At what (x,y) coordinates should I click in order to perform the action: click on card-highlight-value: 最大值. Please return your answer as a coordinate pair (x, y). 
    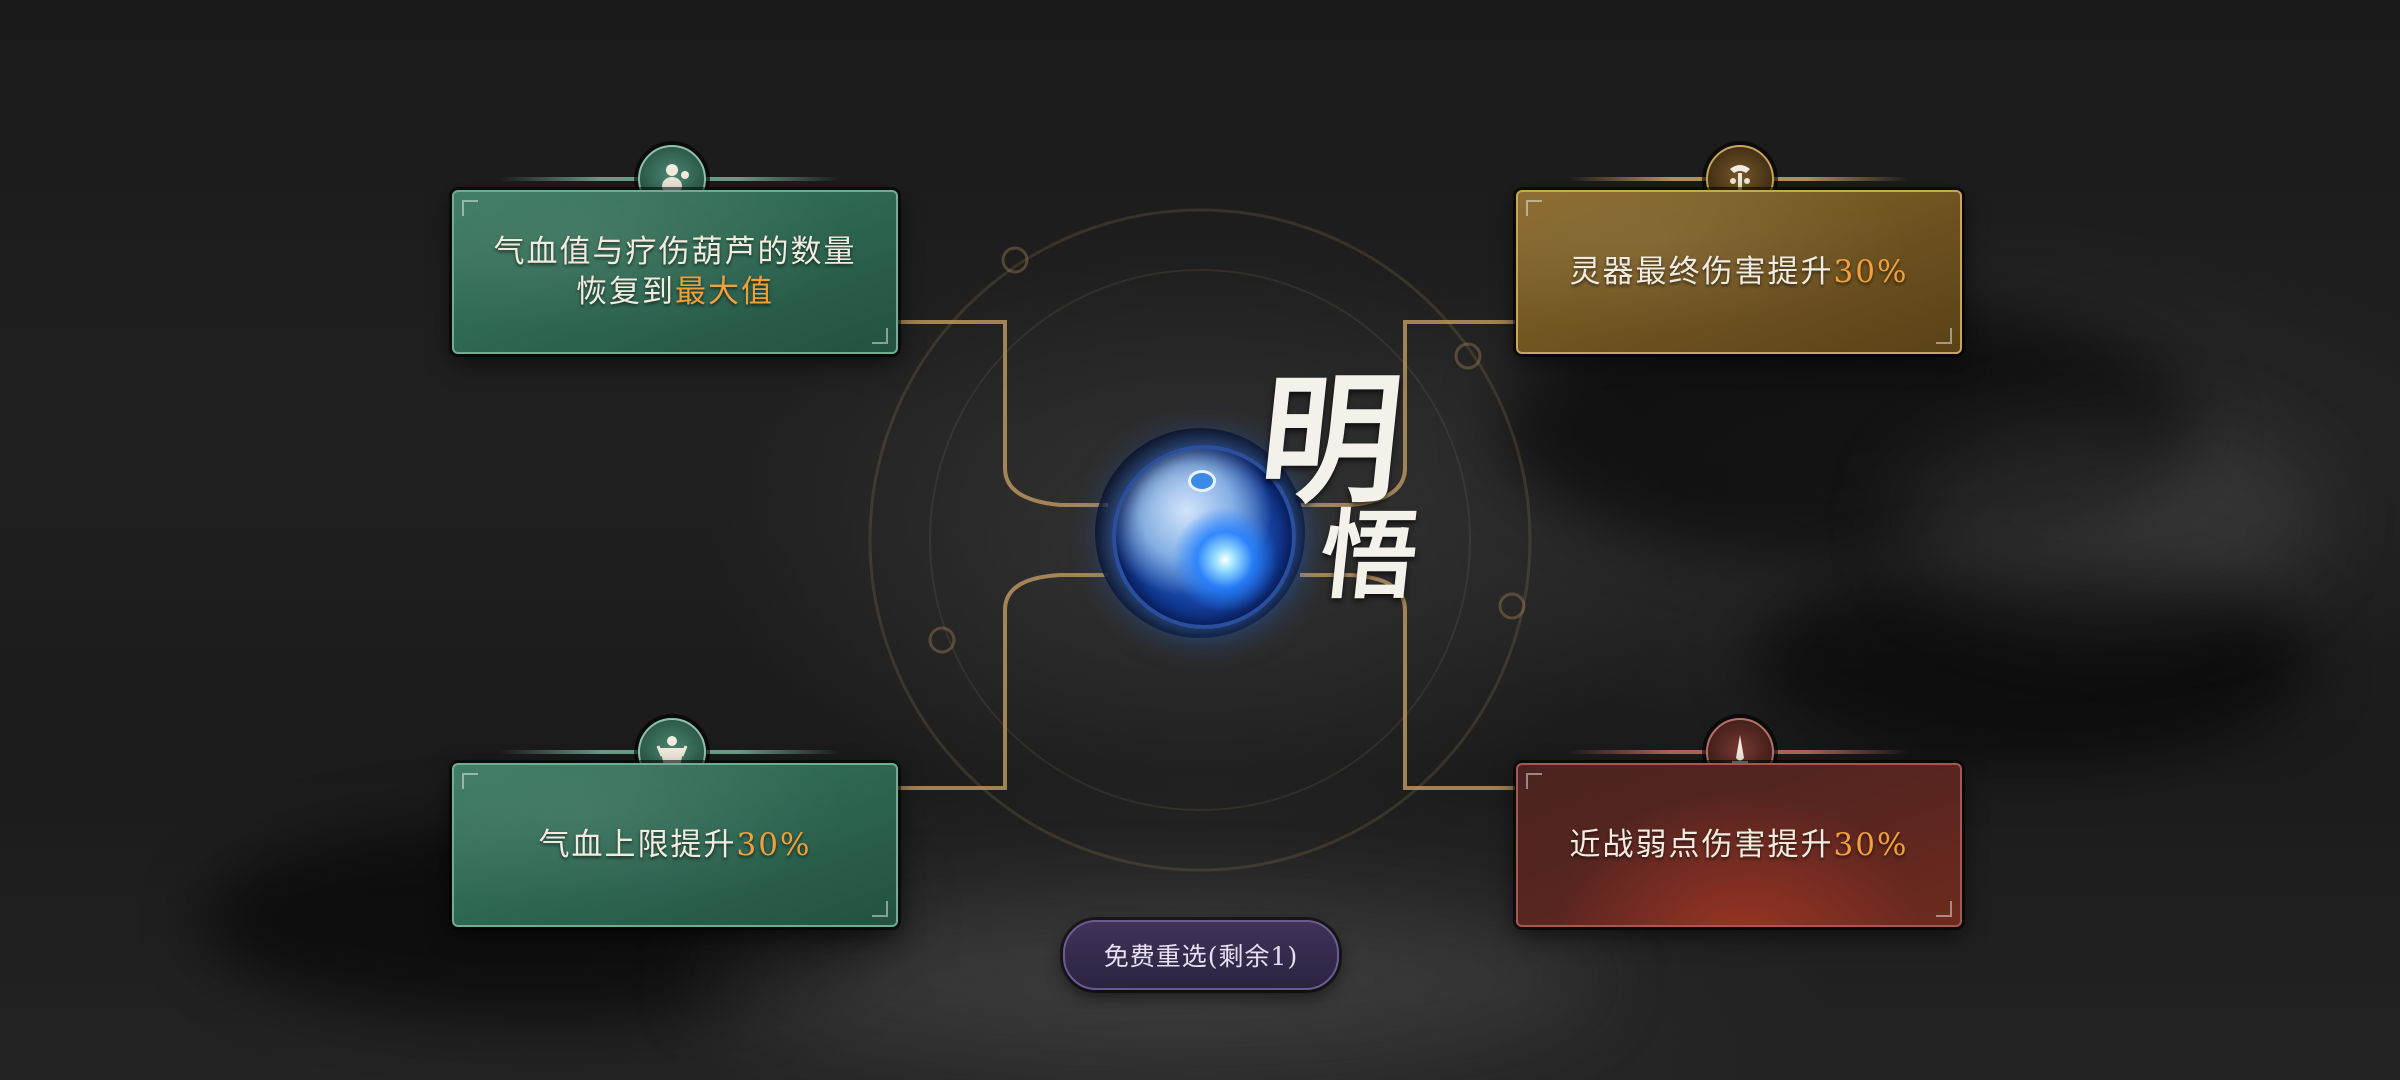
    Looking at the image, I should click on (724, 292).